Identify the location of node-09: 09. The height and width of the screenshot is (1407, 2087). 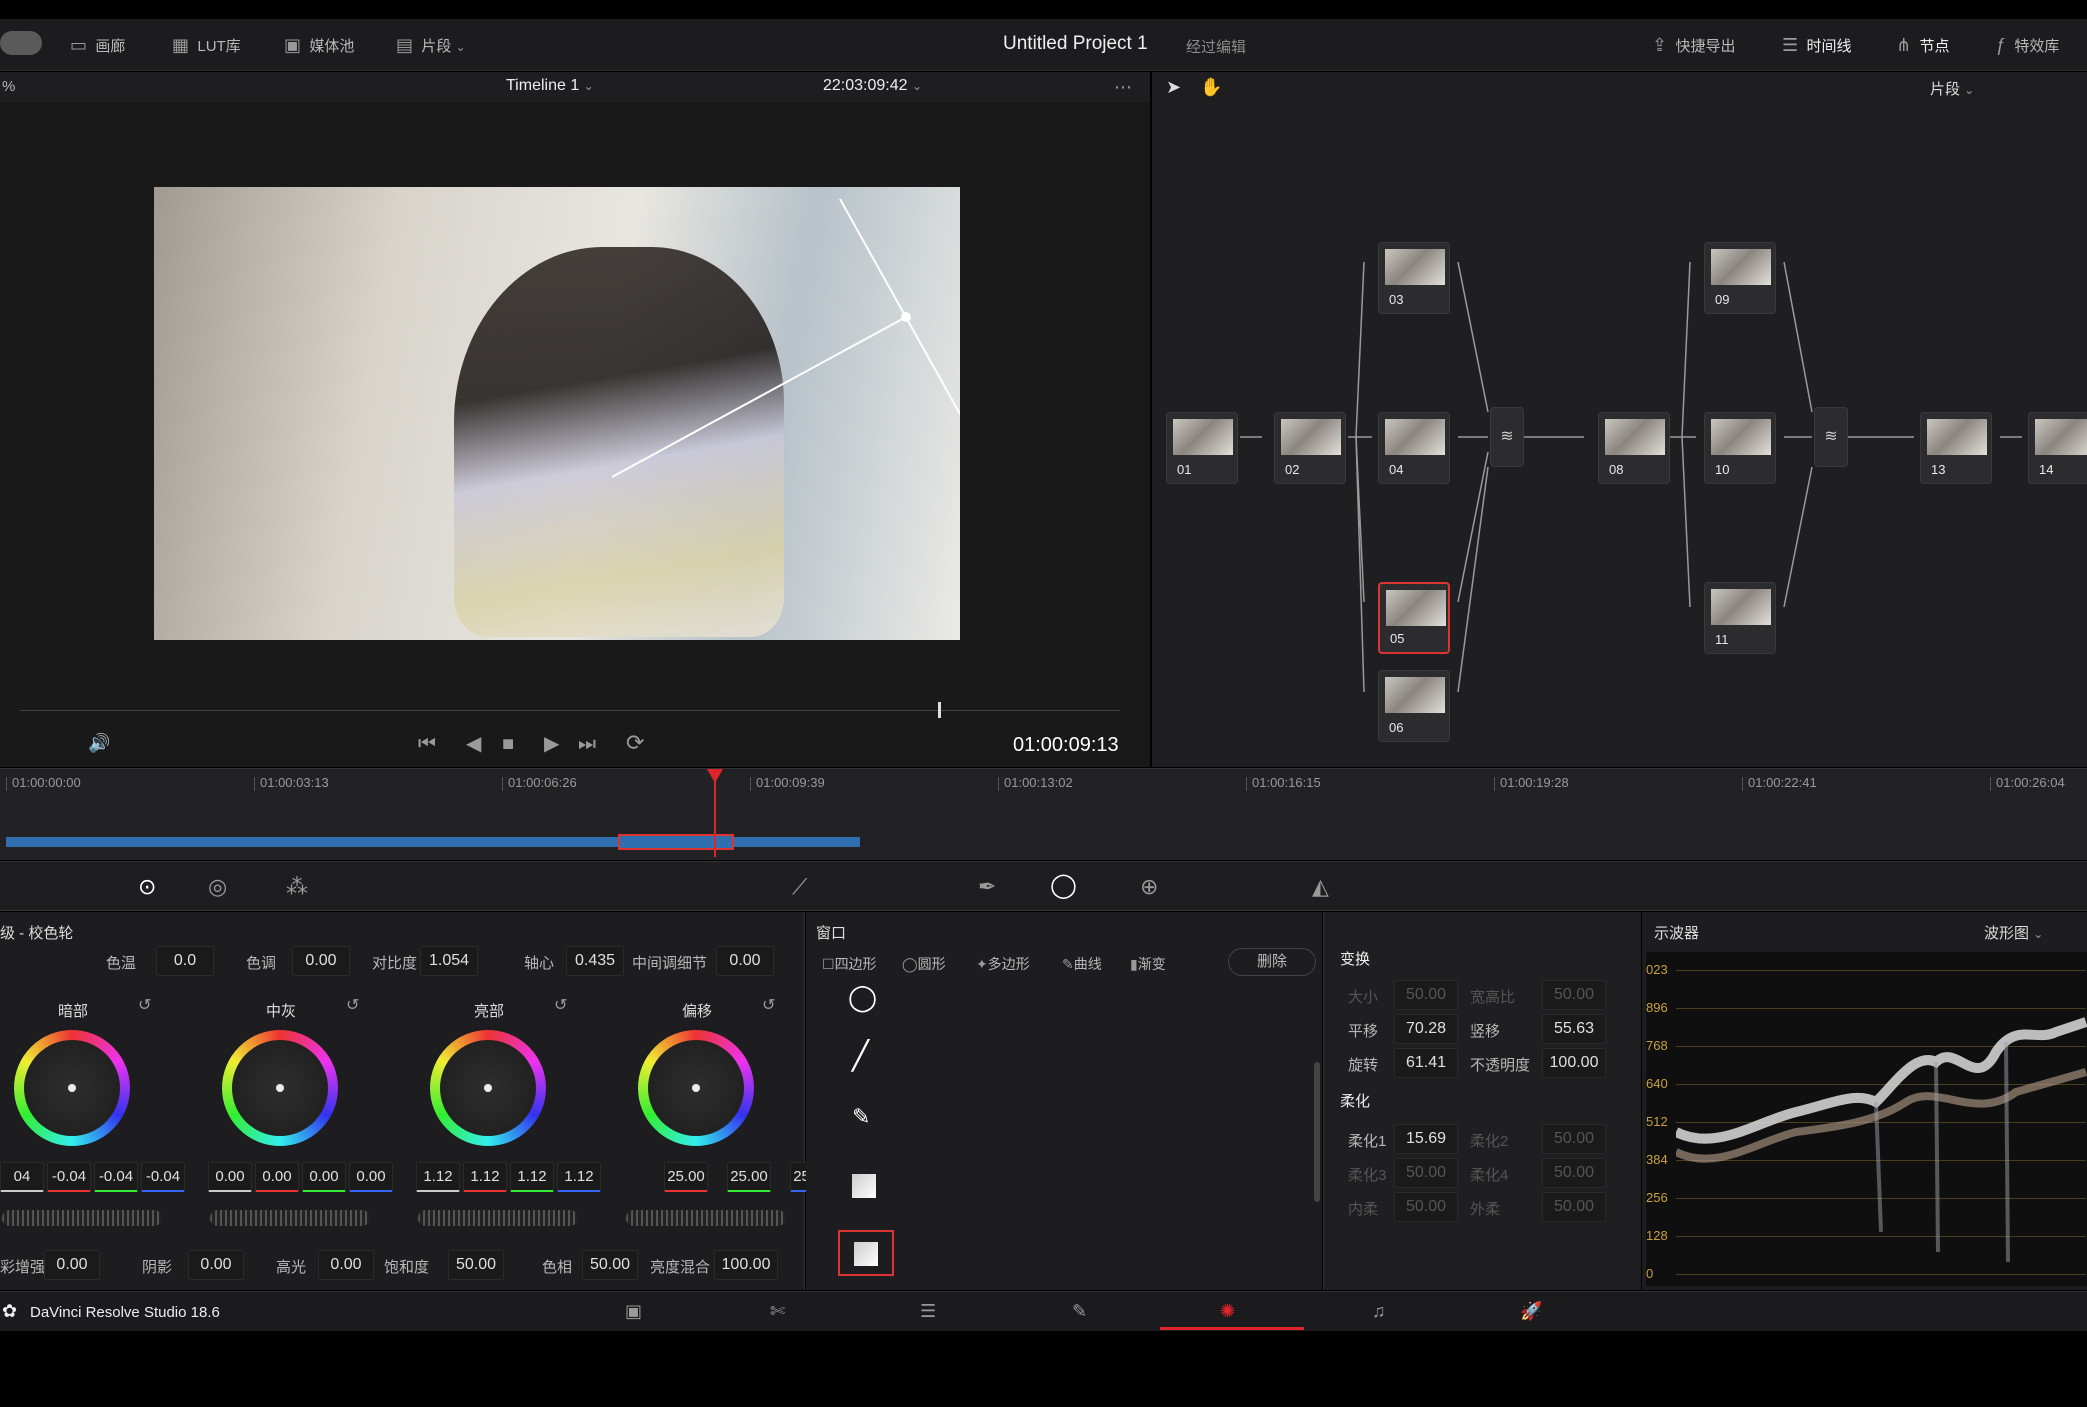
(1740, 278).